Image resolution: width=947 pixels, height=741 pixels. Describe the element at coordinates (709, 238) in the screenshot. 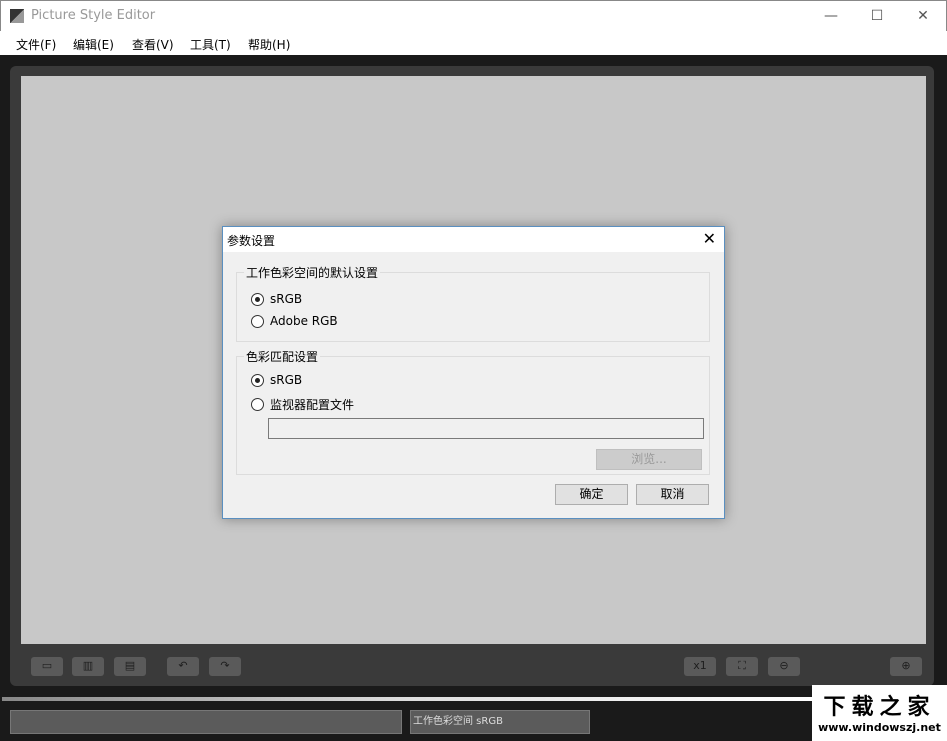

I see `dialog-close-button: ✕` at that location.